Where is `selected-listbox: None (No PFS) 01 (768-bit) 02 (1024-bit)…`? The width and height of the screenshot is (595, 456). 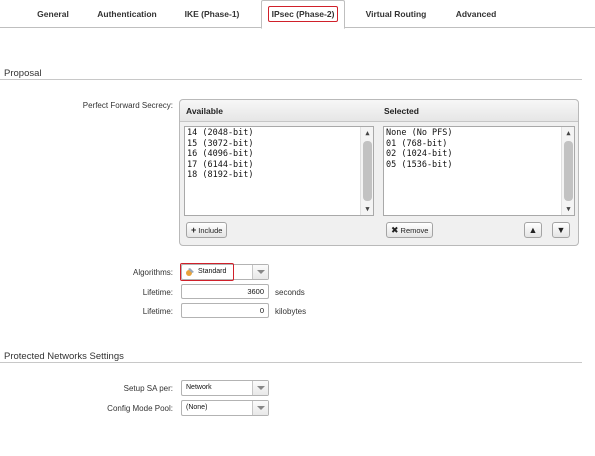
selected-listbox: None (No PFS) 01 (768-bit) 02 (1024-bit)… is located at coordinates (479, 171).